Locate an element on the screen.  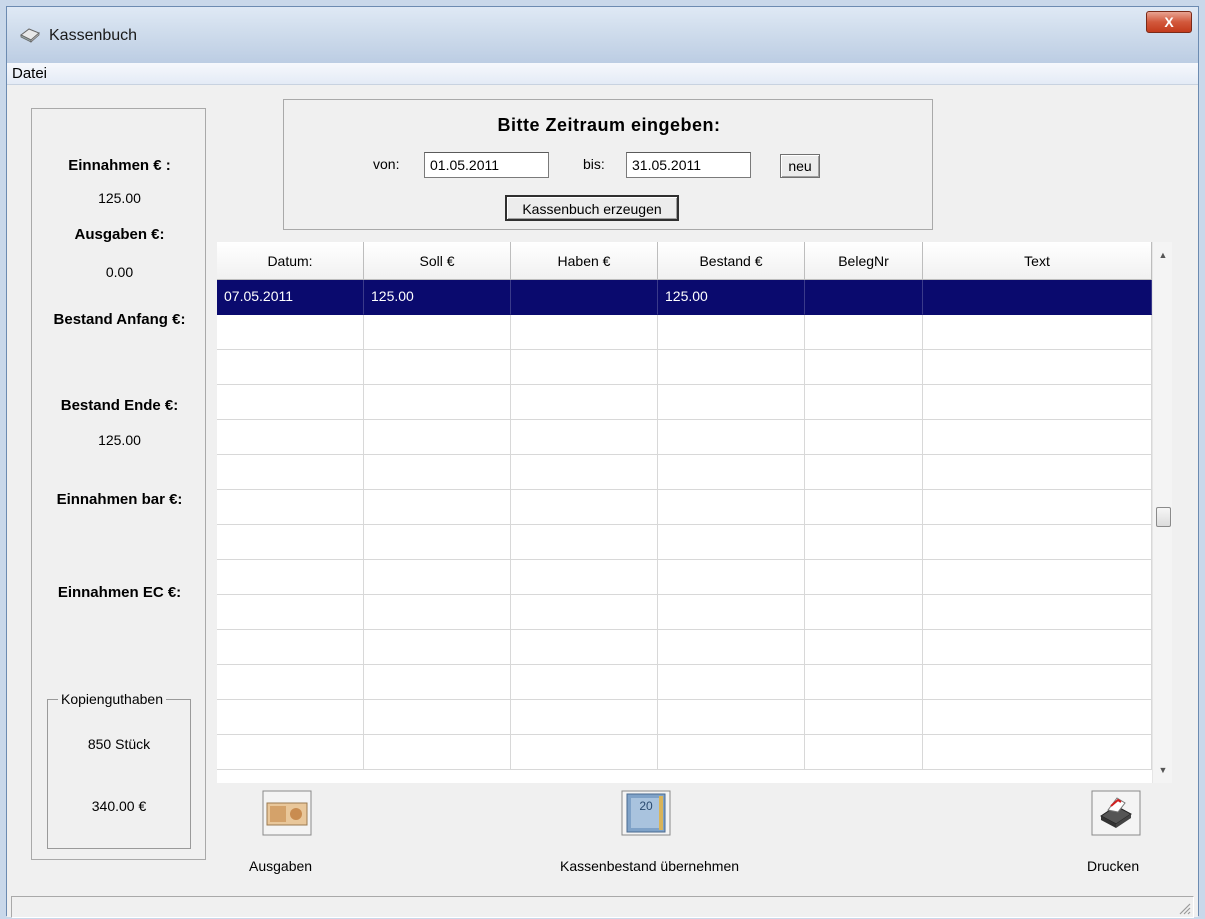
column-header-belegnr: BelegNr is located at coordinates (864, 261).